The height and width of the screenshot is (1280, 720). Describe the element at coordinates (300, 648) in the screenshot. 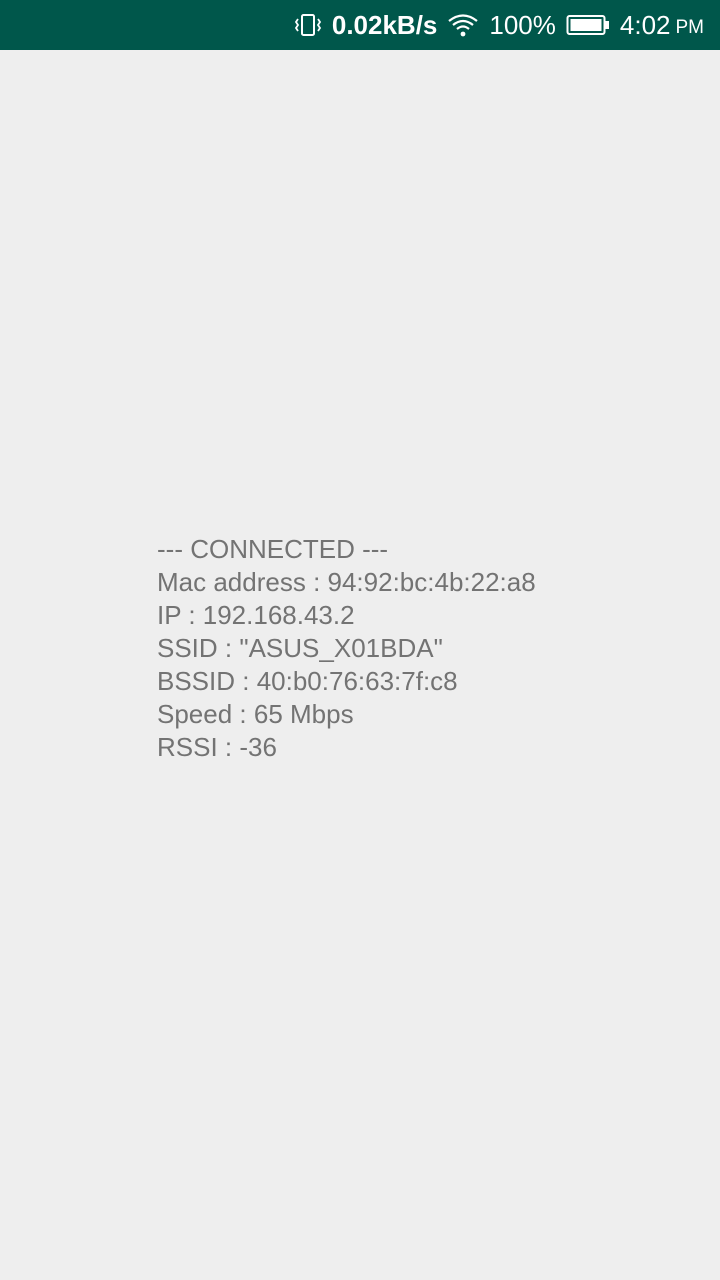

I see `ssid: SSID : "ASUS_X01BDA"` at that location.